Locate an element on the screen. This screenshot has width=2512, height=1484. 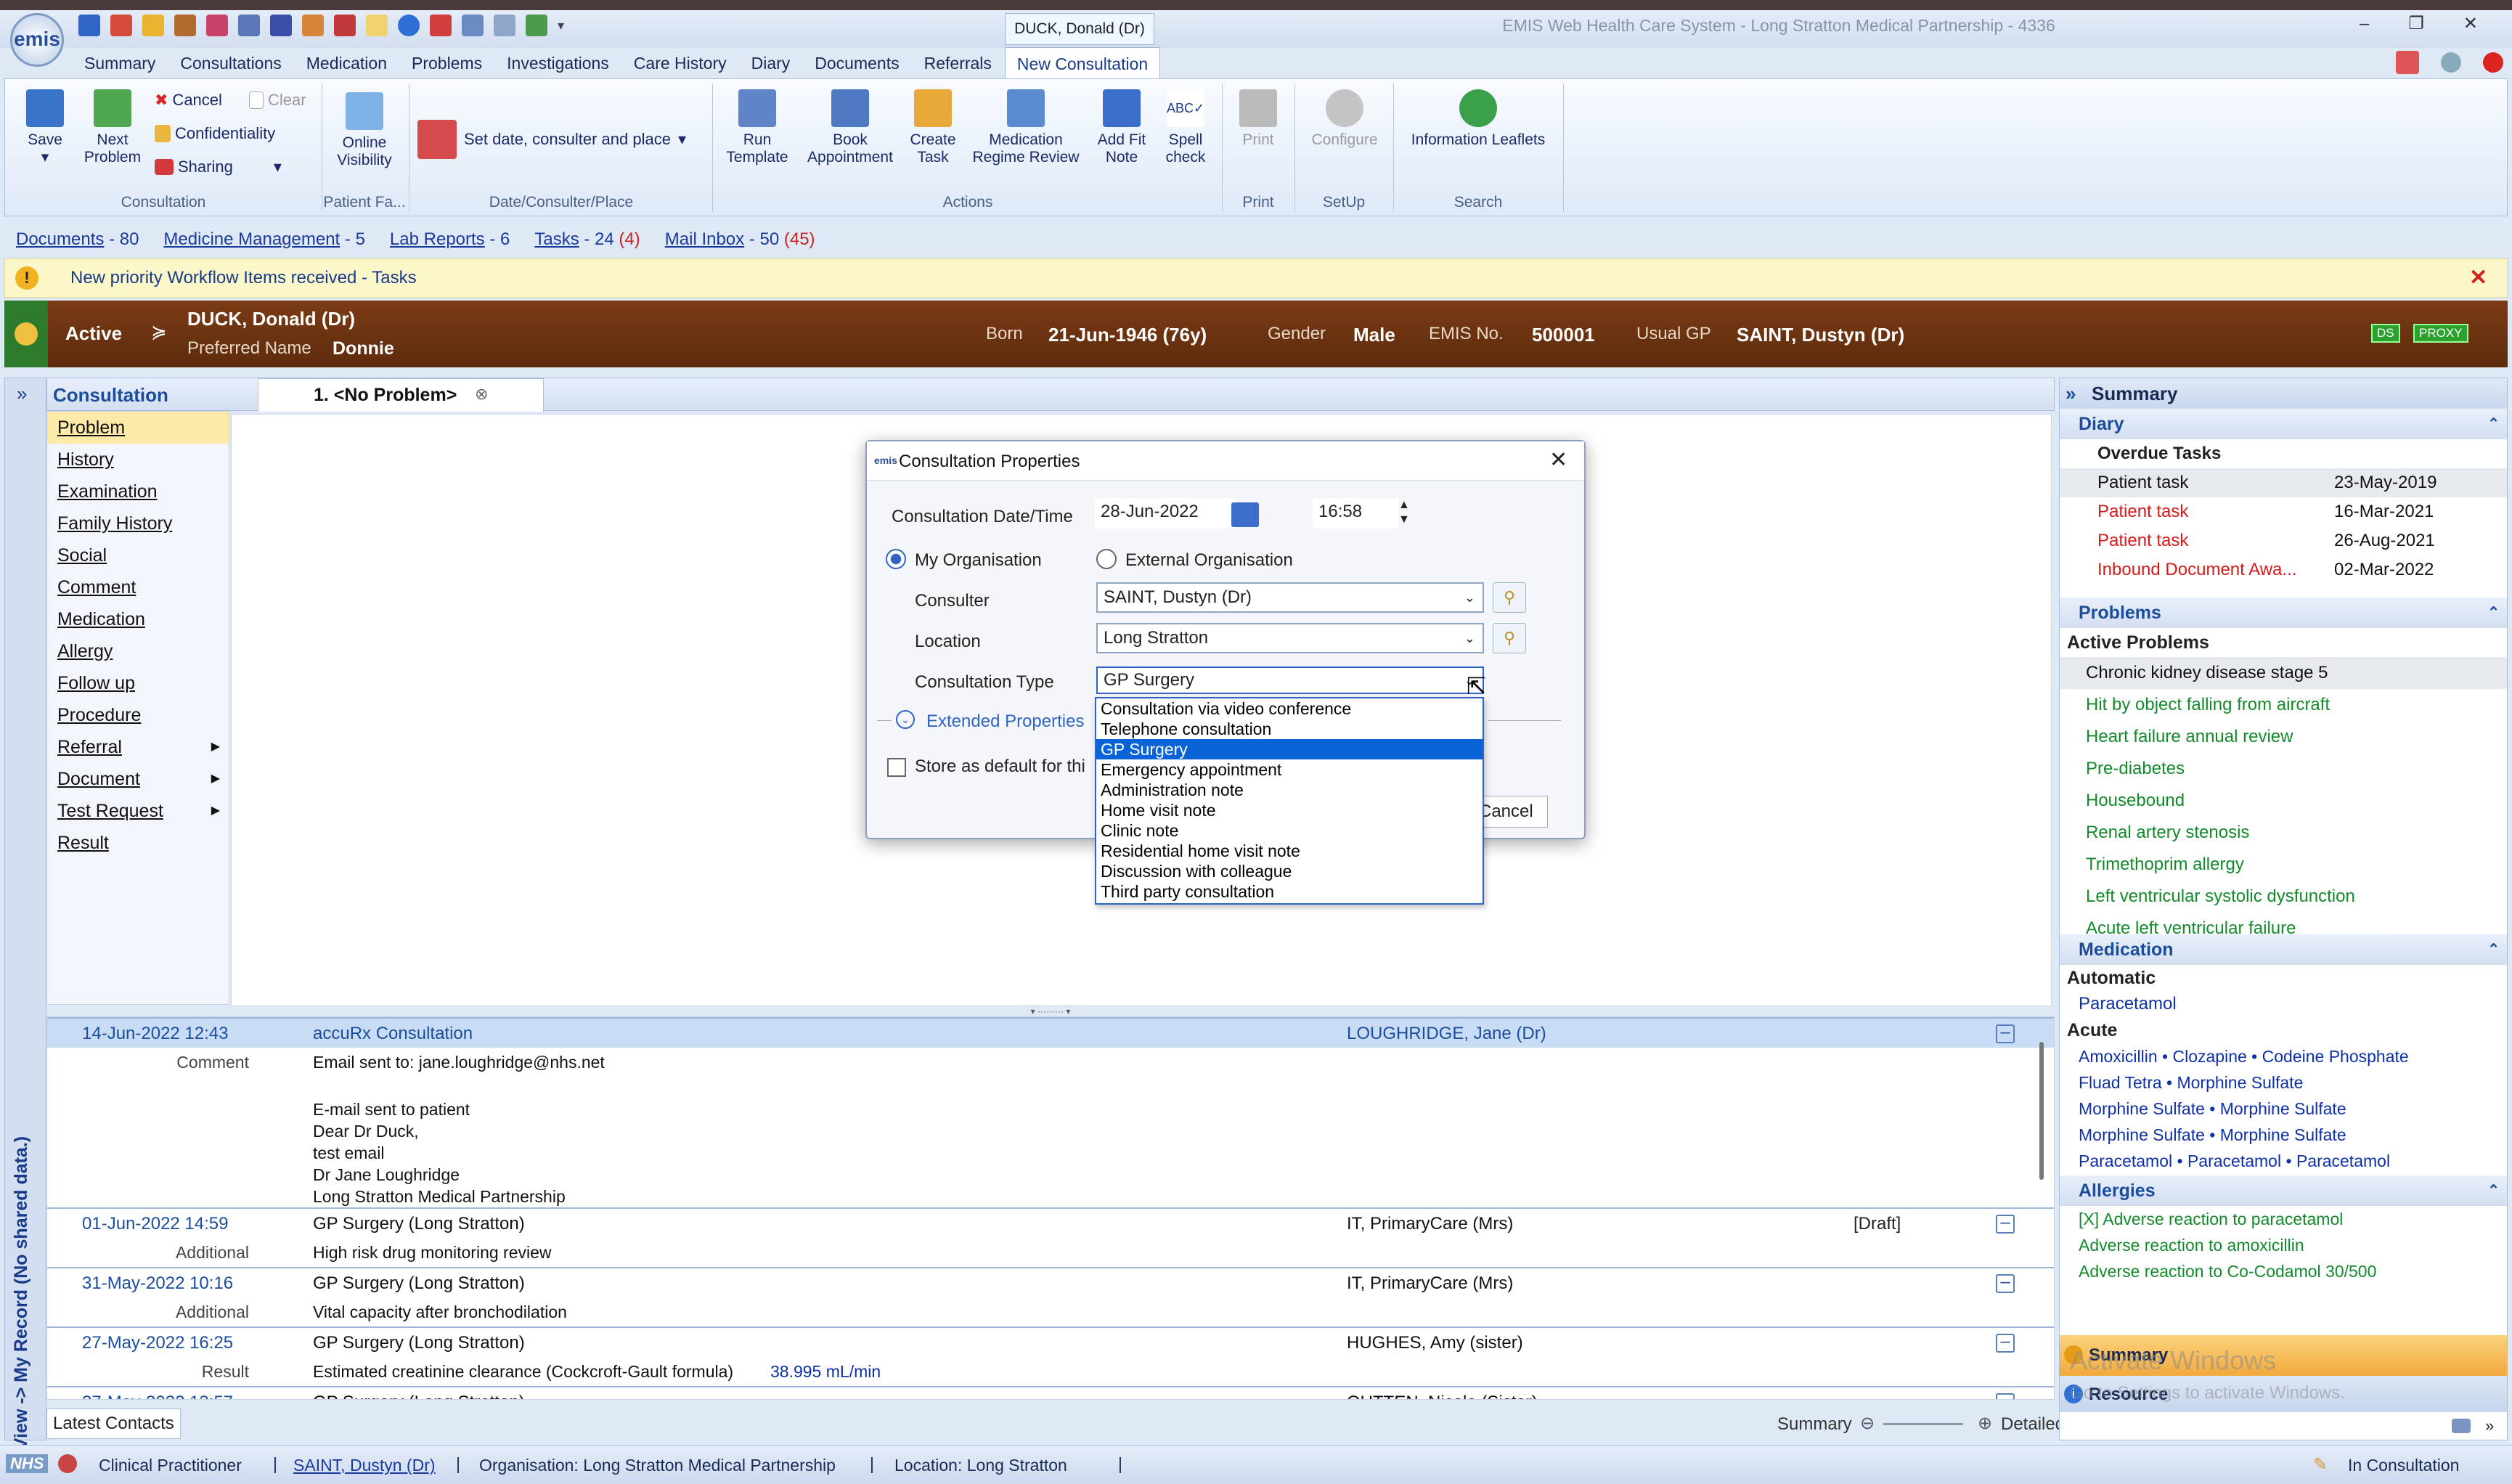
consulter-search-icon: ⚲ is located at coordinates (1509, 597).